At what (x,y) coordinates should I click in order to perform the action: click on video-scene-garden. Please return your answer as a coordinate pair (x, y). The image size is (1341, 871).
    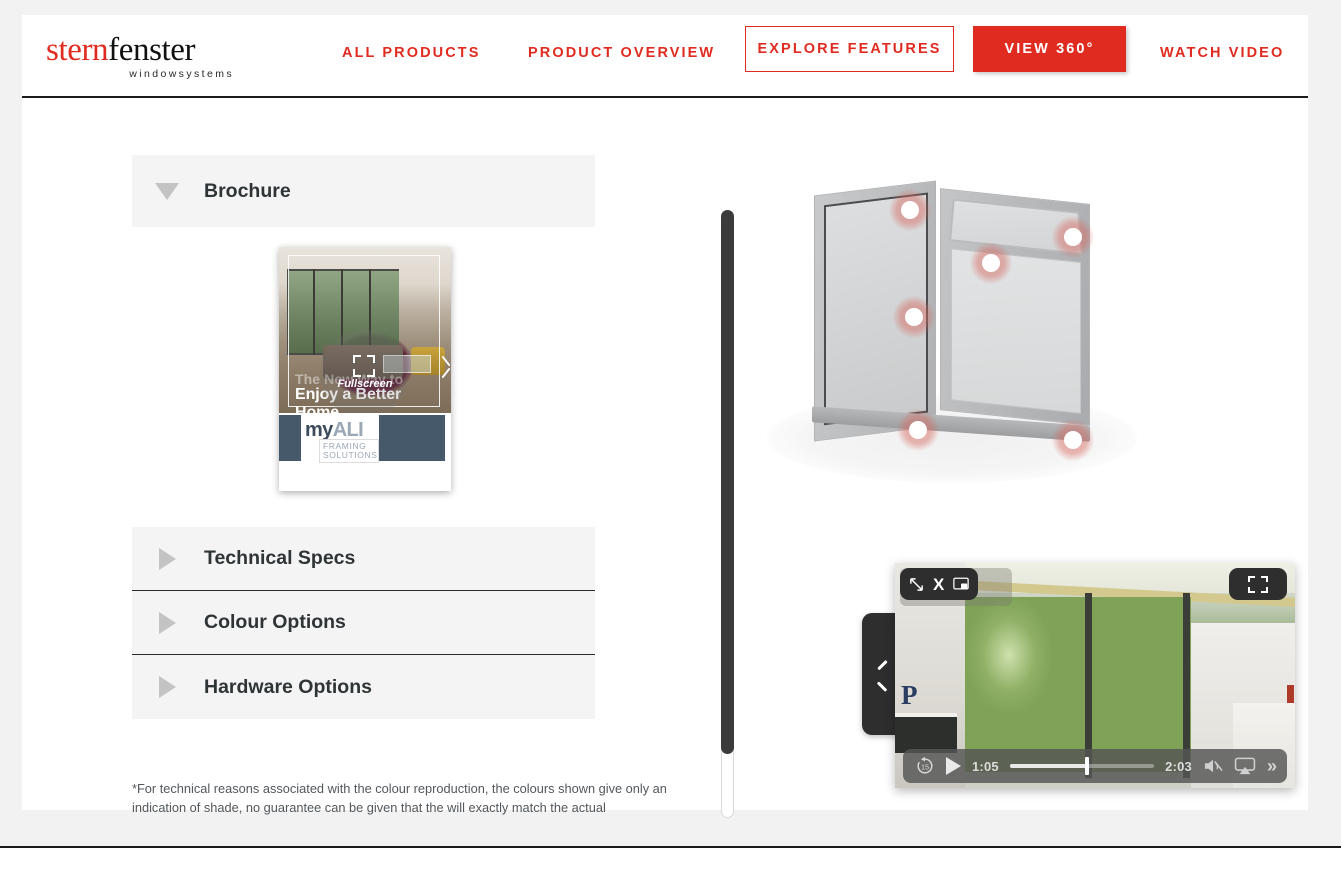
    Looking at the image, I should click on (1078, 684).